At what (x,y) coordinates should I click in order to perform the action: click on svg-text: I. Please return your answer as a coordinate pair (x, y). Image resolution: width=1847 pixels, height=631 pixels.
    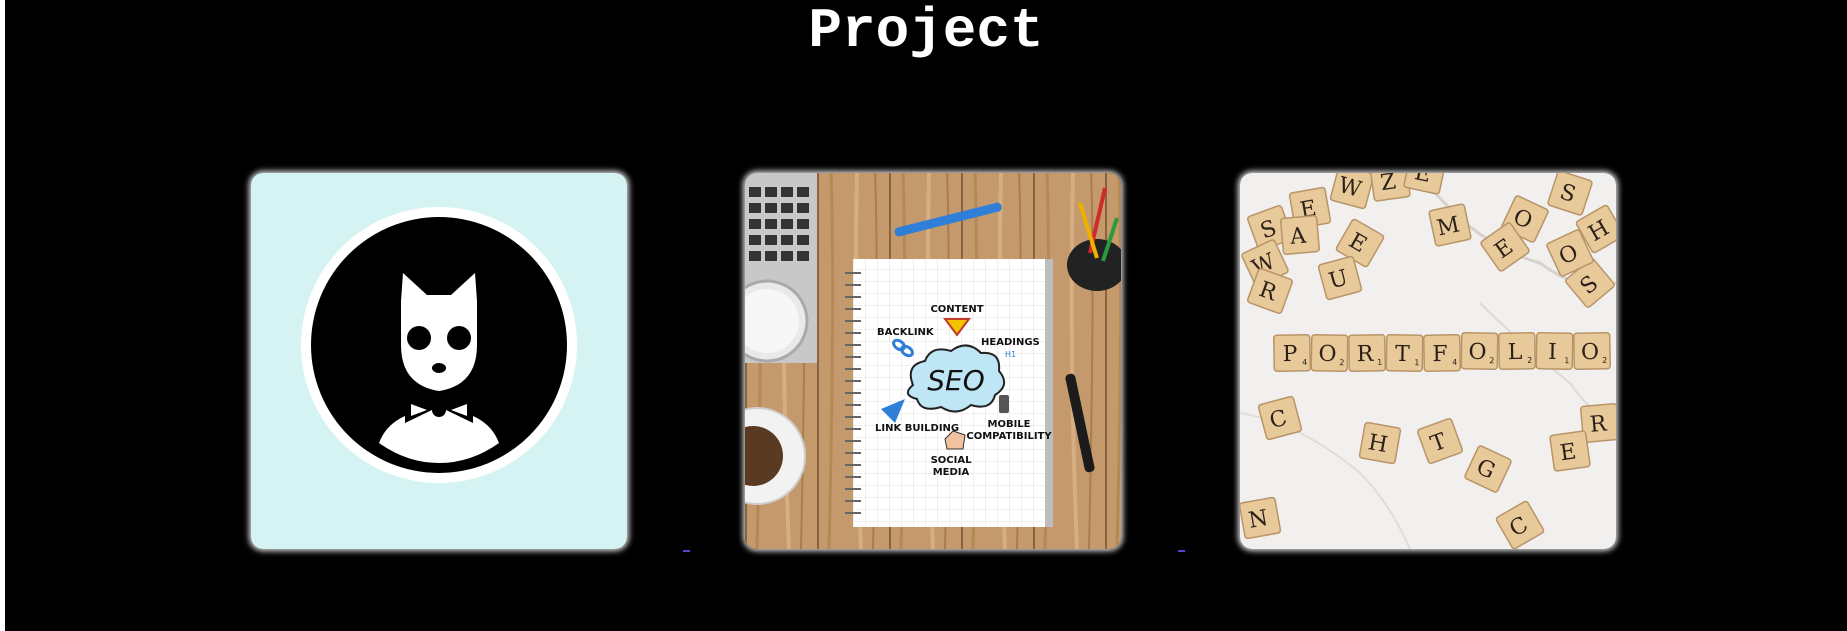
    Looking at the image, I should click on (1552, 352).